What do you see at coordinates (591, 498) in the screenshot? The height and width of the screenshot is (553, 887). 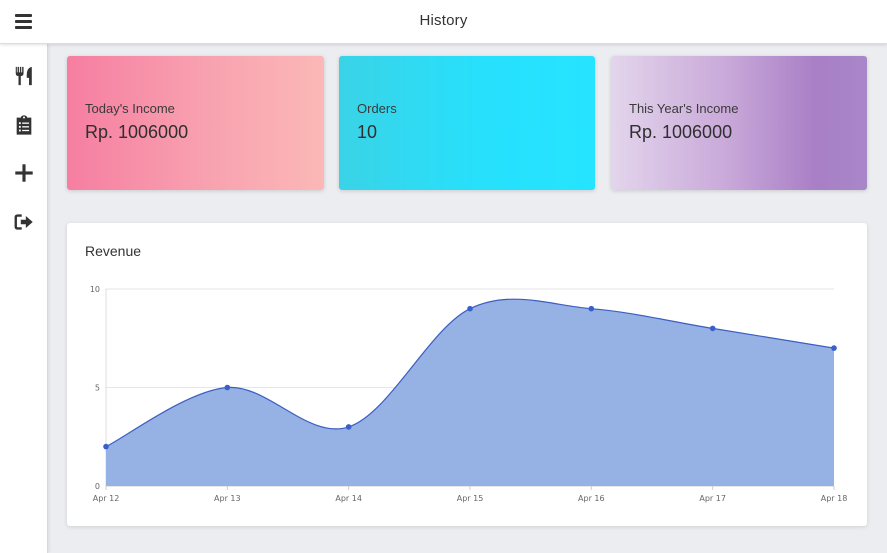 I see `x-tick-label: Apr 16` at bounding box center [591, 498].